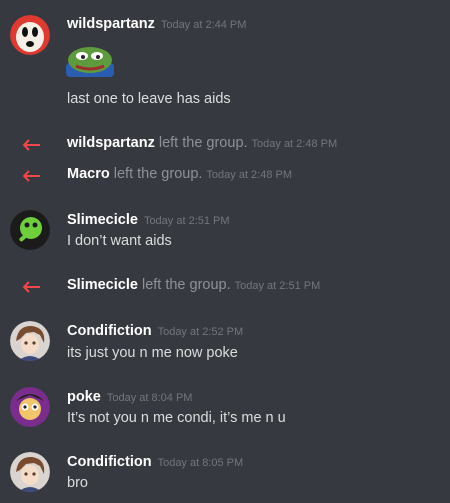 Image resolution: width=450 pixels, height=503 pixels. What do you see at coordinates (176, 418) in the screenshot?
I see `message-text: It’s not you n me condi, it’s me n u` at bounding box center [176, 418].